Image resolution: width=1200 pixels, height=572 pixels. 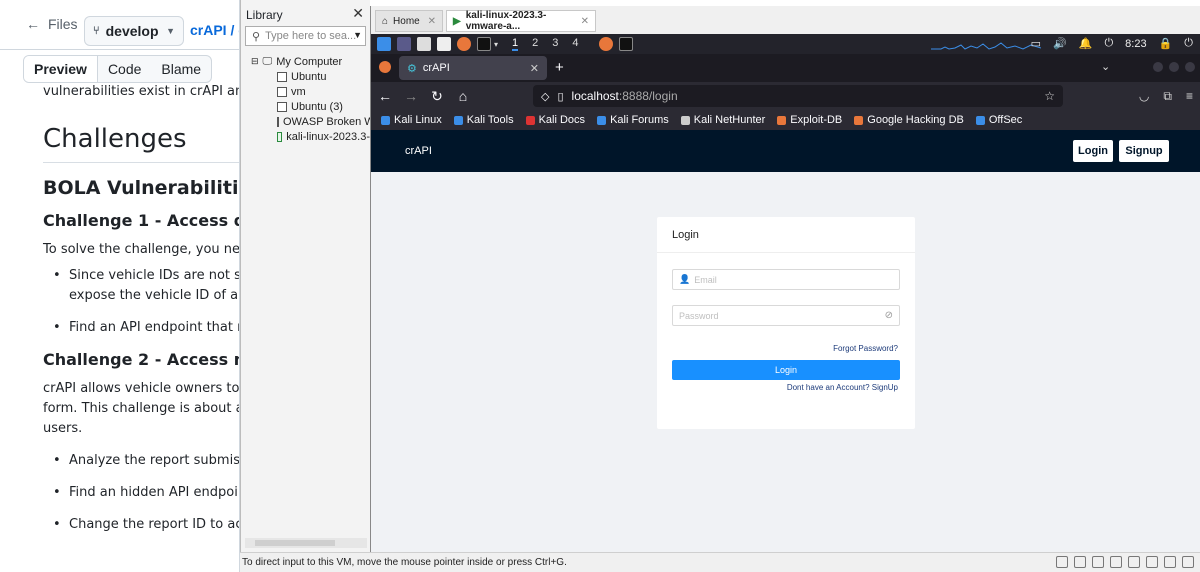 What do you see at coordinates (786, 279) in the screenshot?
I see `email-field: 👤 Email` at bounding box center [786, 279].